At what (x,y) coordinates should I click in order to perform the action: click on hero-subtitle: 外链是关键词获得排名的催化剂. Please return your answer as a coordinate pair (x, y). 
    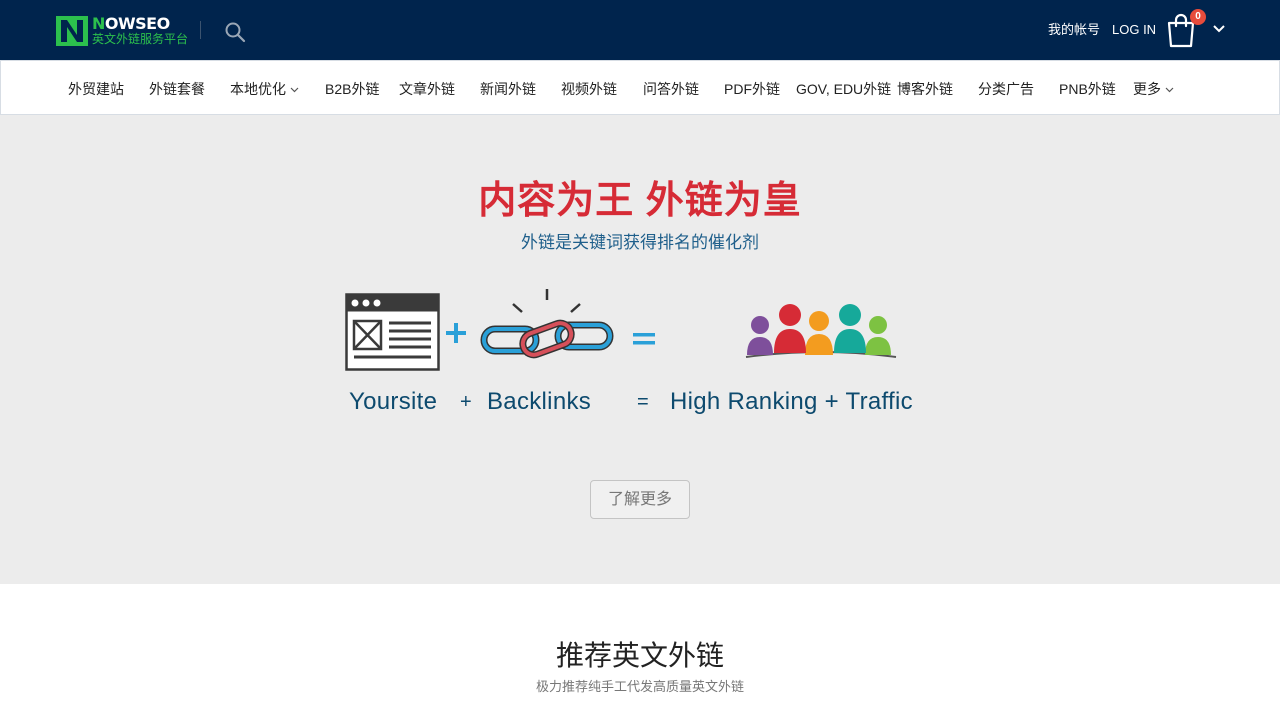
    Looking at the image, I should click on (640, 242).